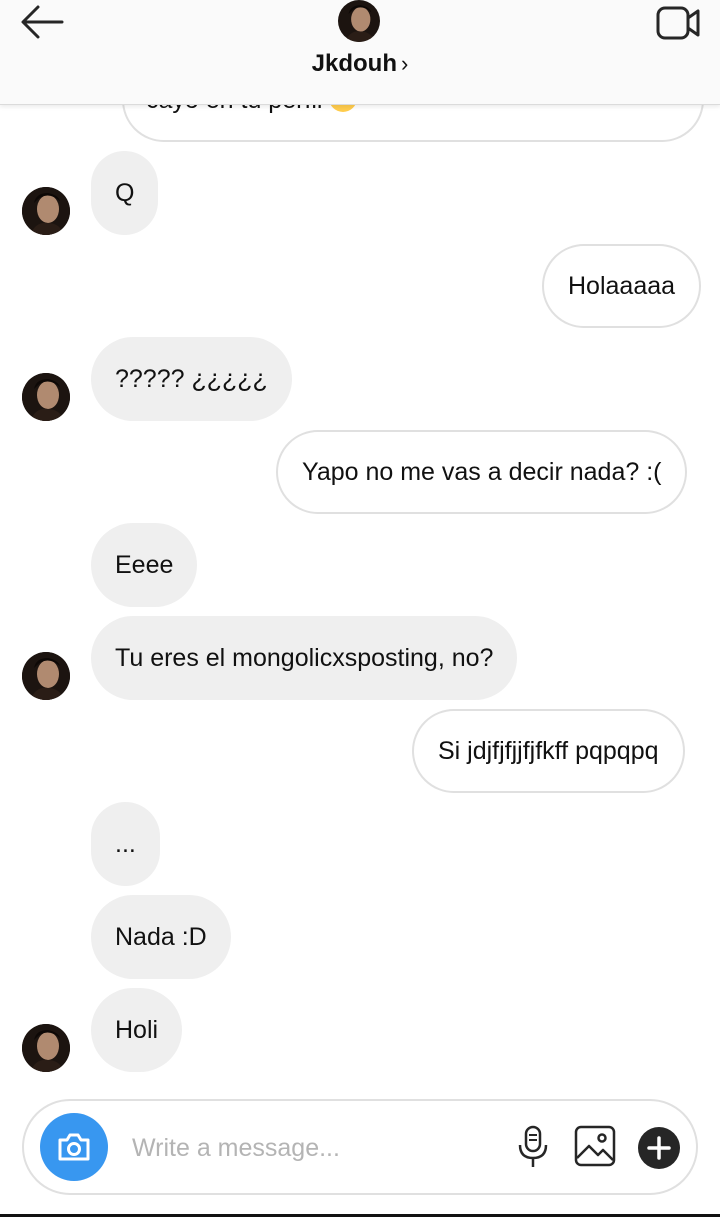 This screenshot has width=720, height=1217. I want to click on message-bubble-incoming: Holi, so click(137, 1030).